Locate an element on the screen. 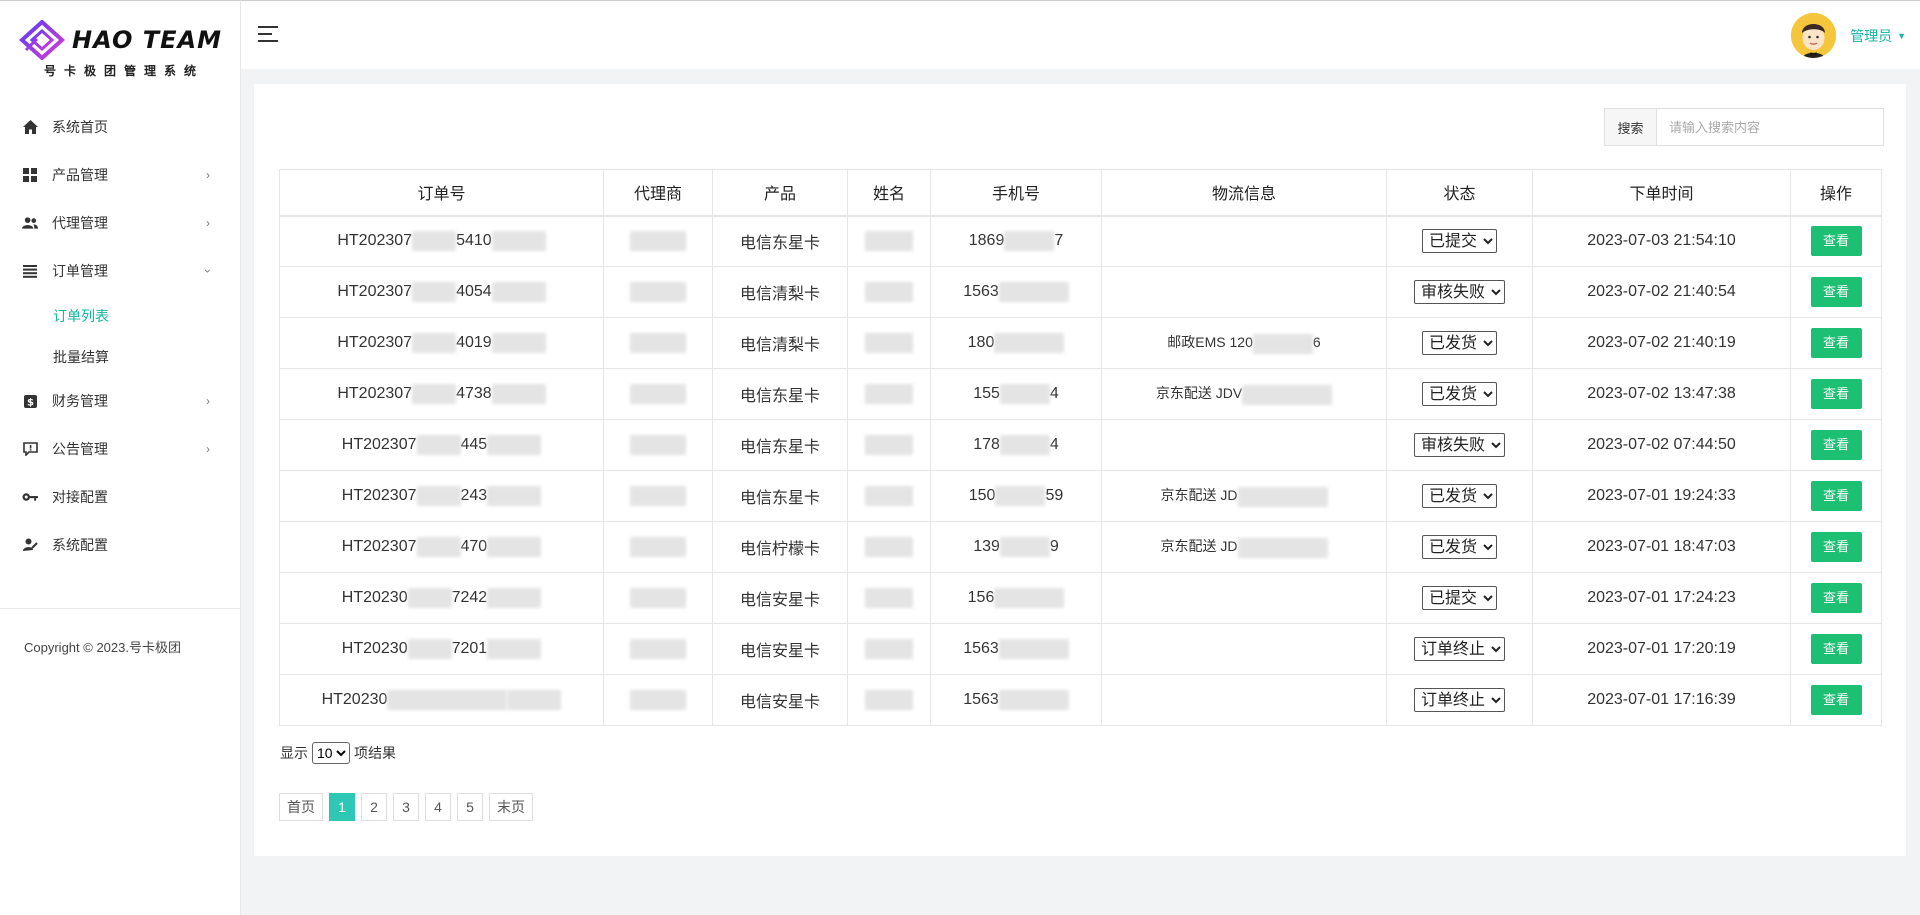 This screenshot has height=915, width=1920. phone-prefix: 155 is located at coordinates (986, 394).